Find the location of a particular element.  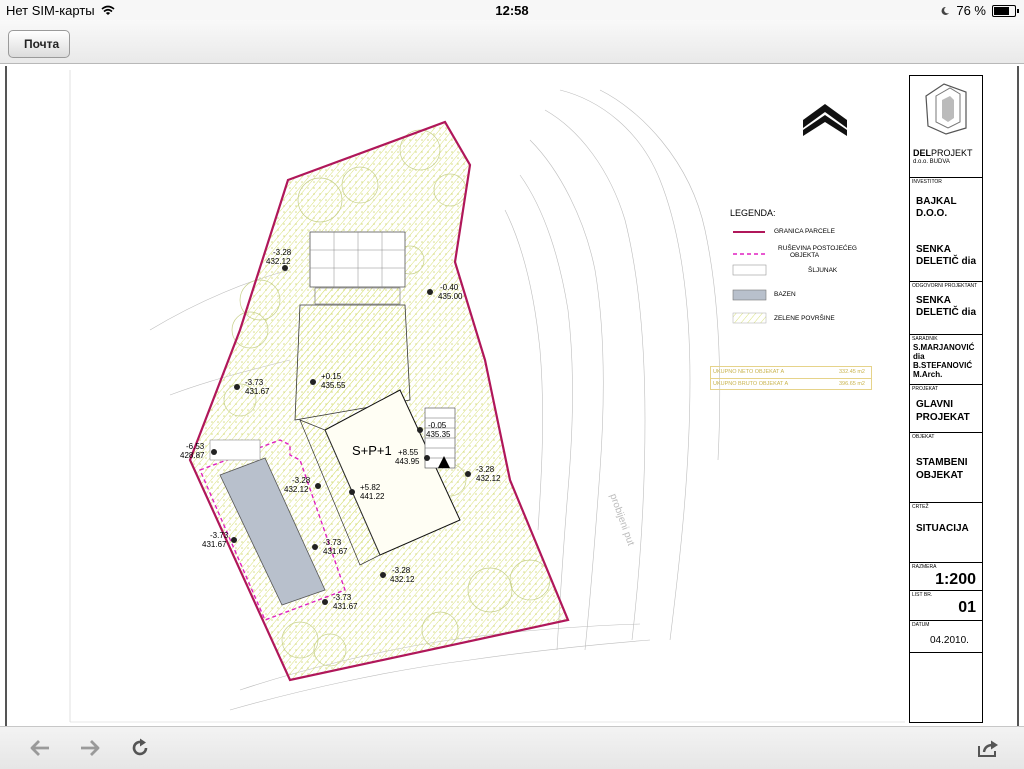

reload-button is located at coordinates (140, 748).